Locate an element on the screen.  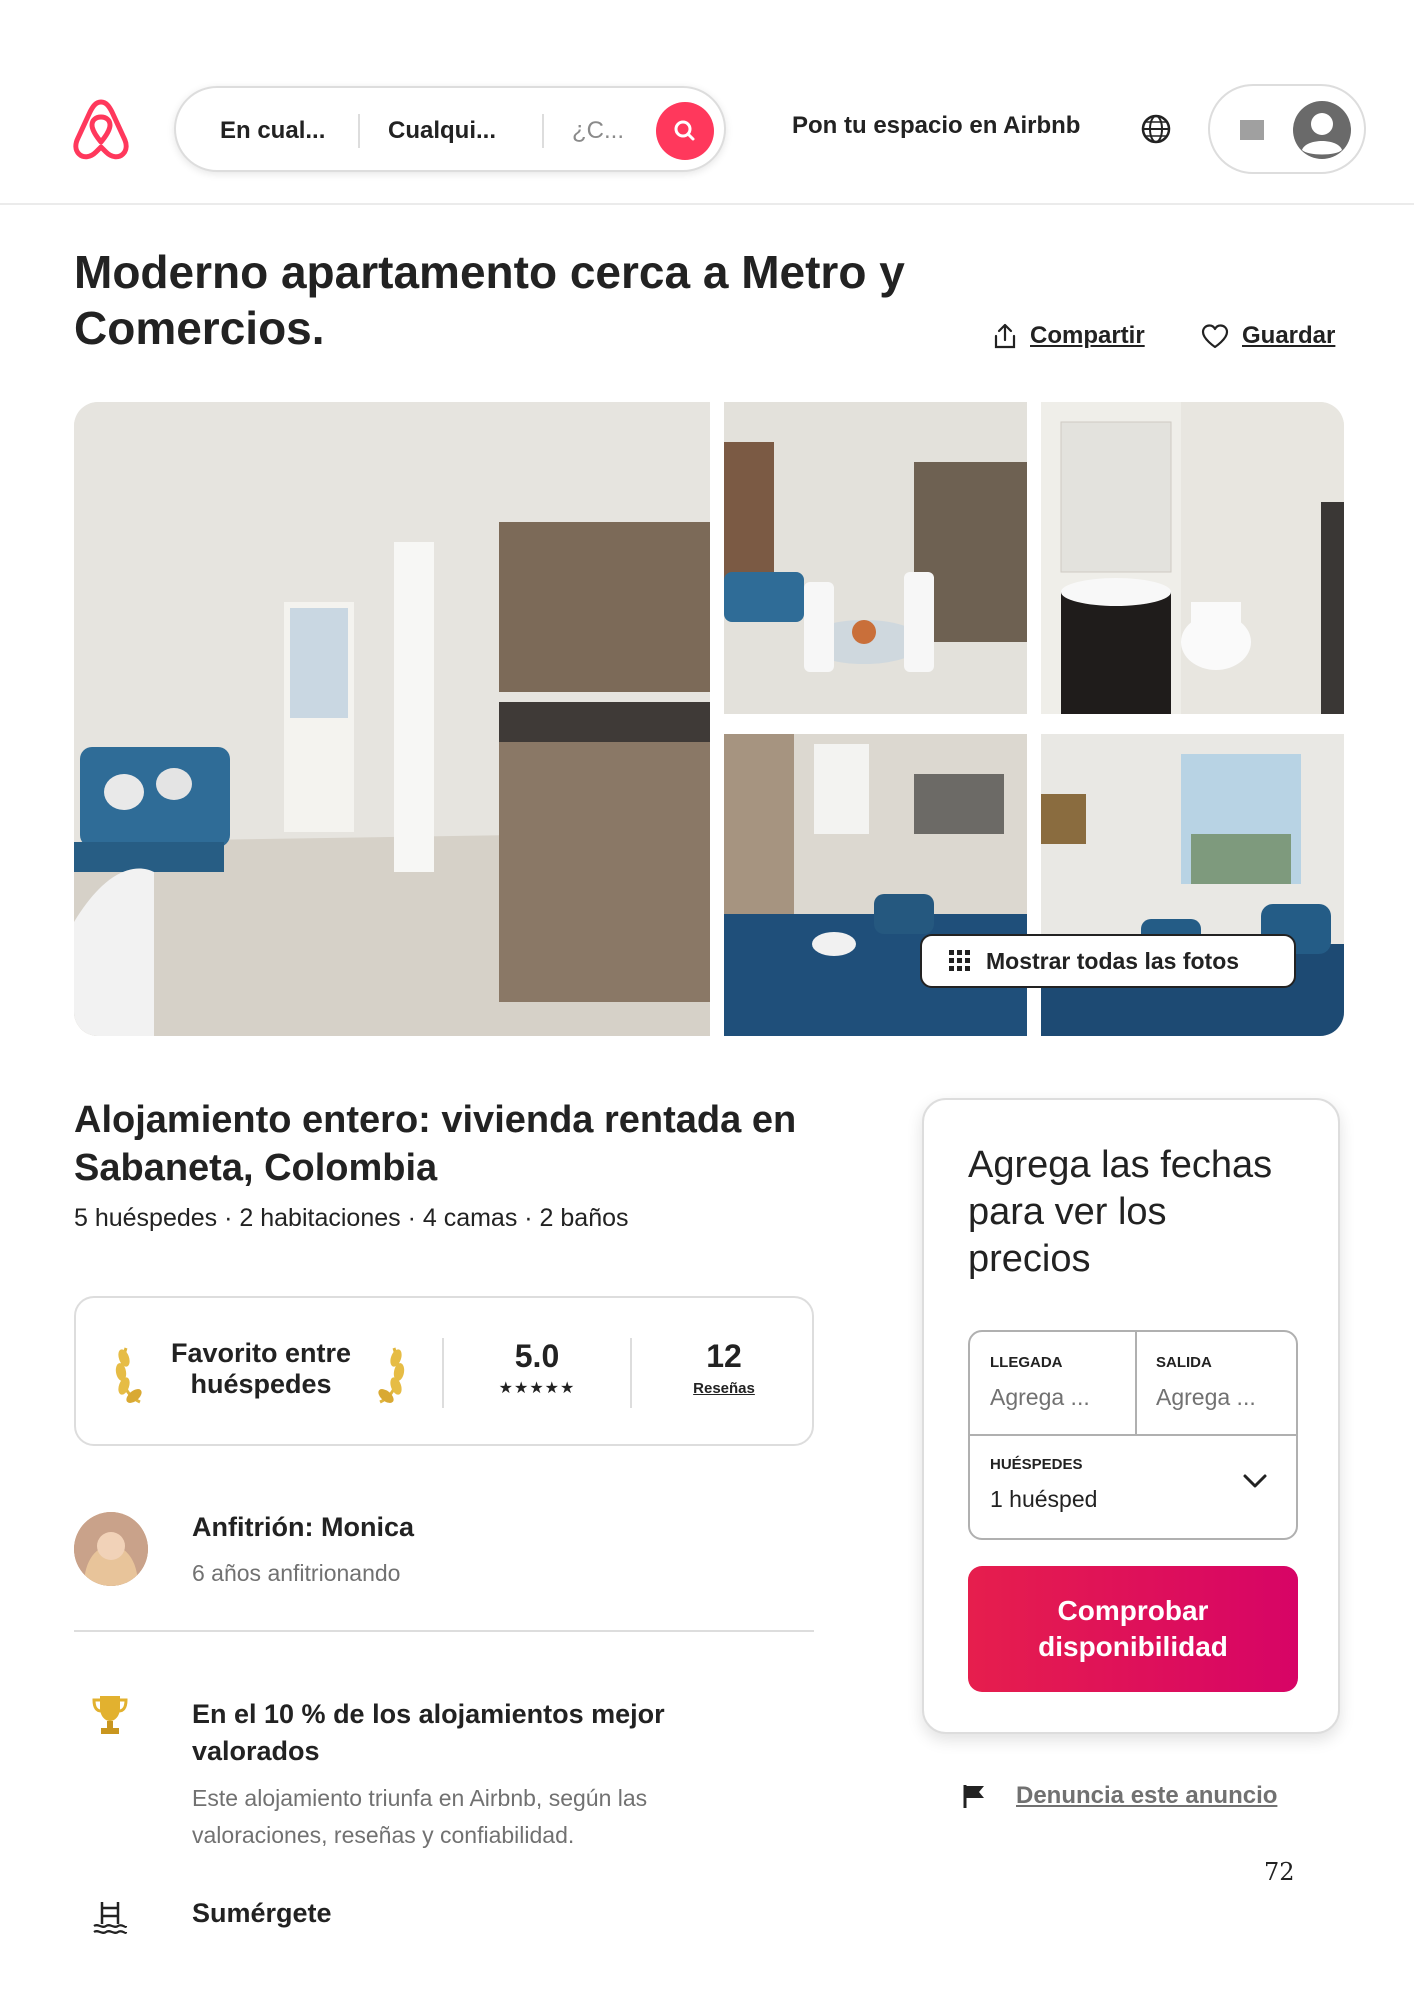
checkout-label: SALIDA is located at coordinates (1184, 1362).